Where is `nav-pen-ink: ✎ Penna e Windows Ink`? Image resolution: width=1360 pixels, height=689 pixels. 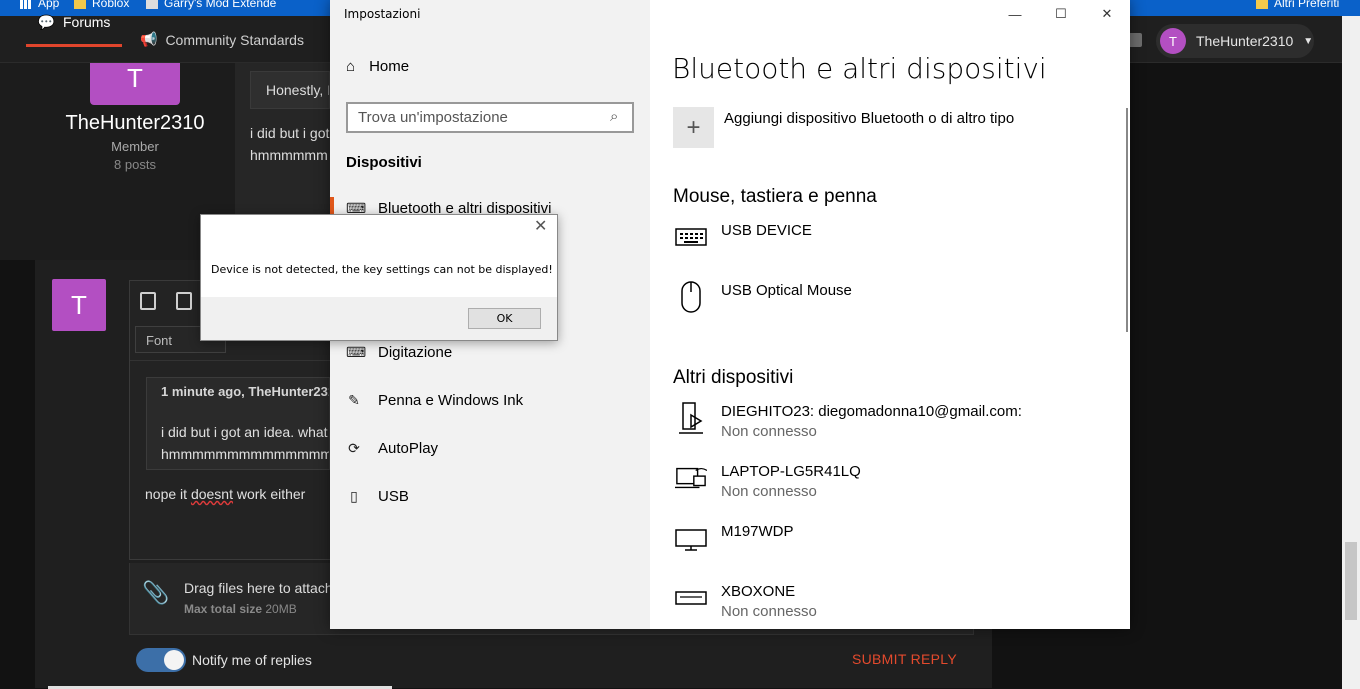 nav-pen-ink: ✎ Penna e Windows Ink is located at coordinates (434, 400).